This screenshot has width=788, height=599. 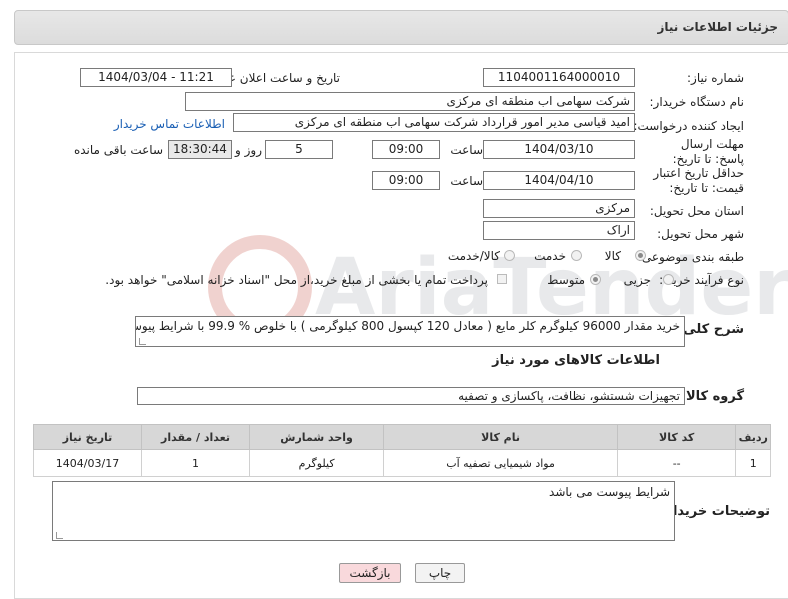 What do you see at coordinates (410, 101) in the screenshot?
I see `buyer-org-field: شرکت سهامی اب منطقه ای مرکزی` at bounding box center [410, 101].